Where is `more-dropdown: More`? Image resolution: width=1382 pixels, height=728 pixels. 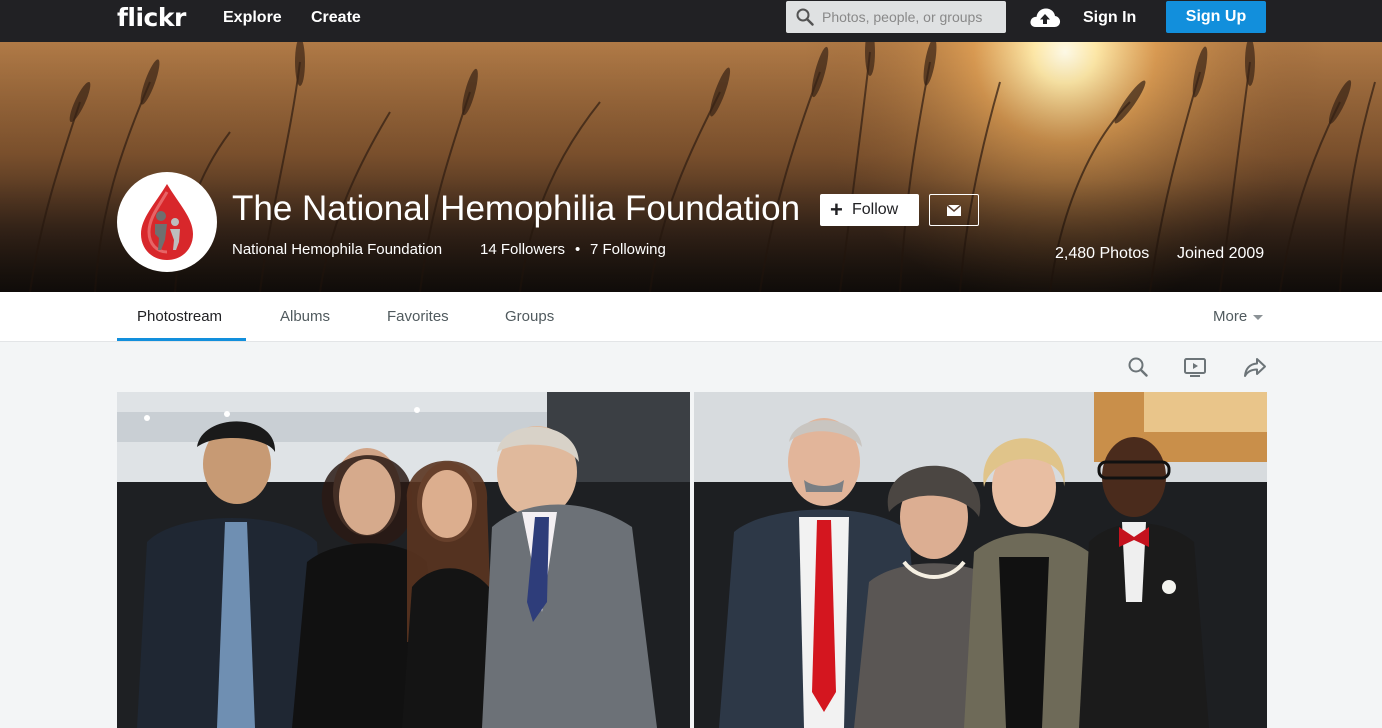 more-dropdown: More is located at coordinates (1238, 316).